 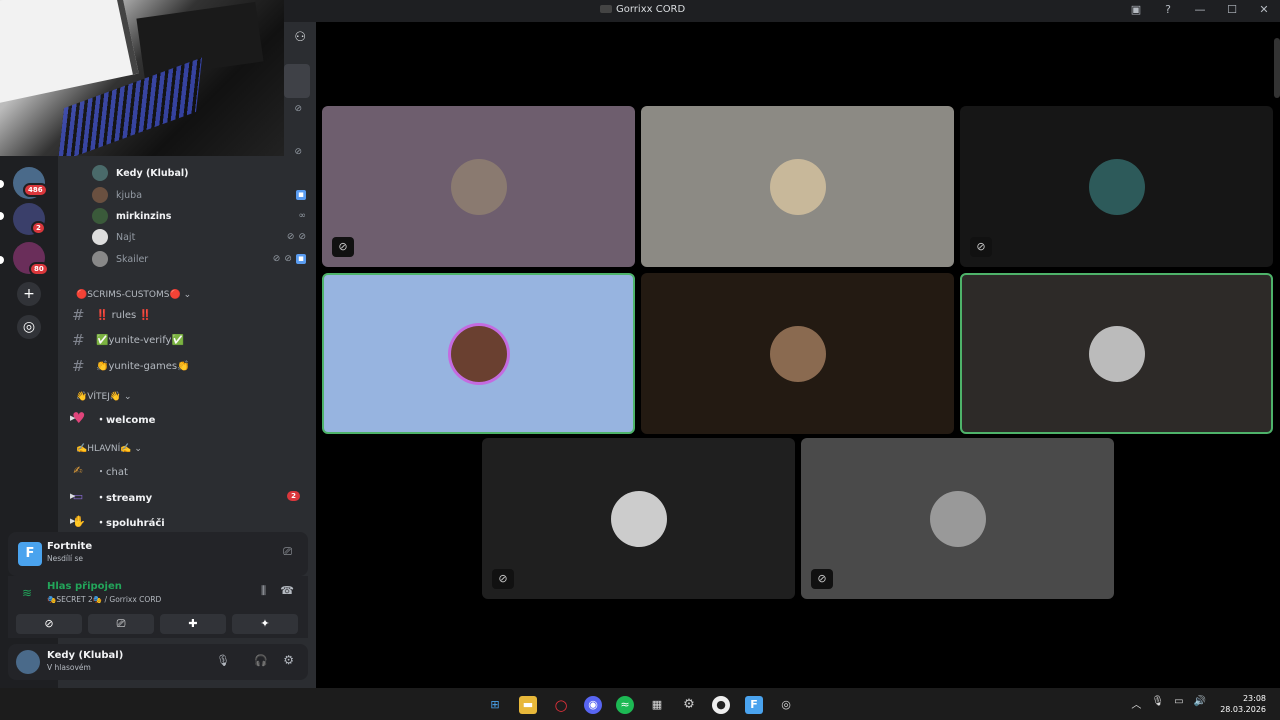 What do you see at coordinates (199, 216) in the screenshot?
I see `voice-user: mirkinzins ∞` at bounding box center [199, 216].